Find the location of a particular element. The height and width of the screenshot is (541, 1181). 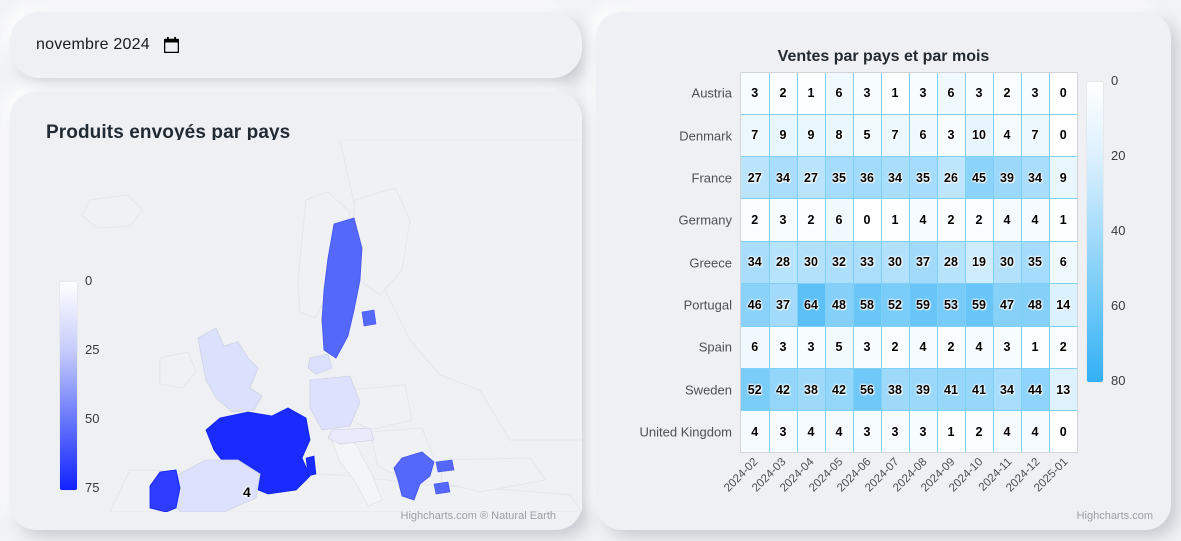

heatmap-cell: 47 is located at coordinates (1007, 305).